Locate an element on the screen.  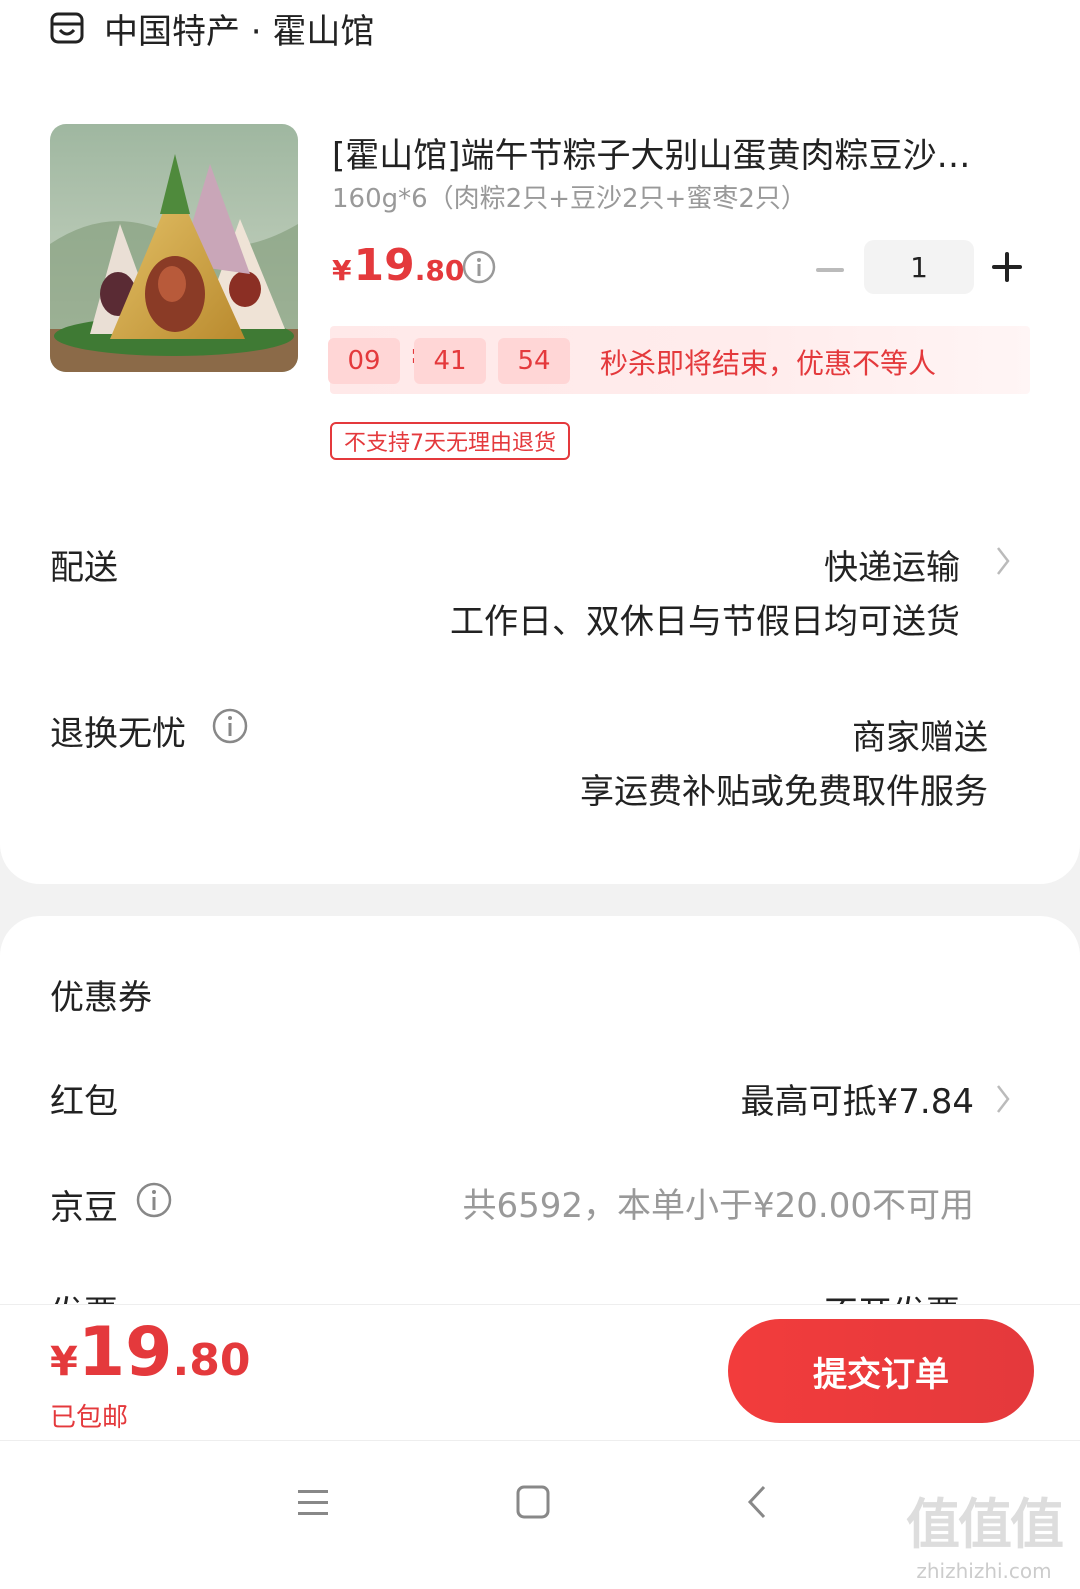
total-price: ¥ 19 .80 is located at coordinates (150, 1352).